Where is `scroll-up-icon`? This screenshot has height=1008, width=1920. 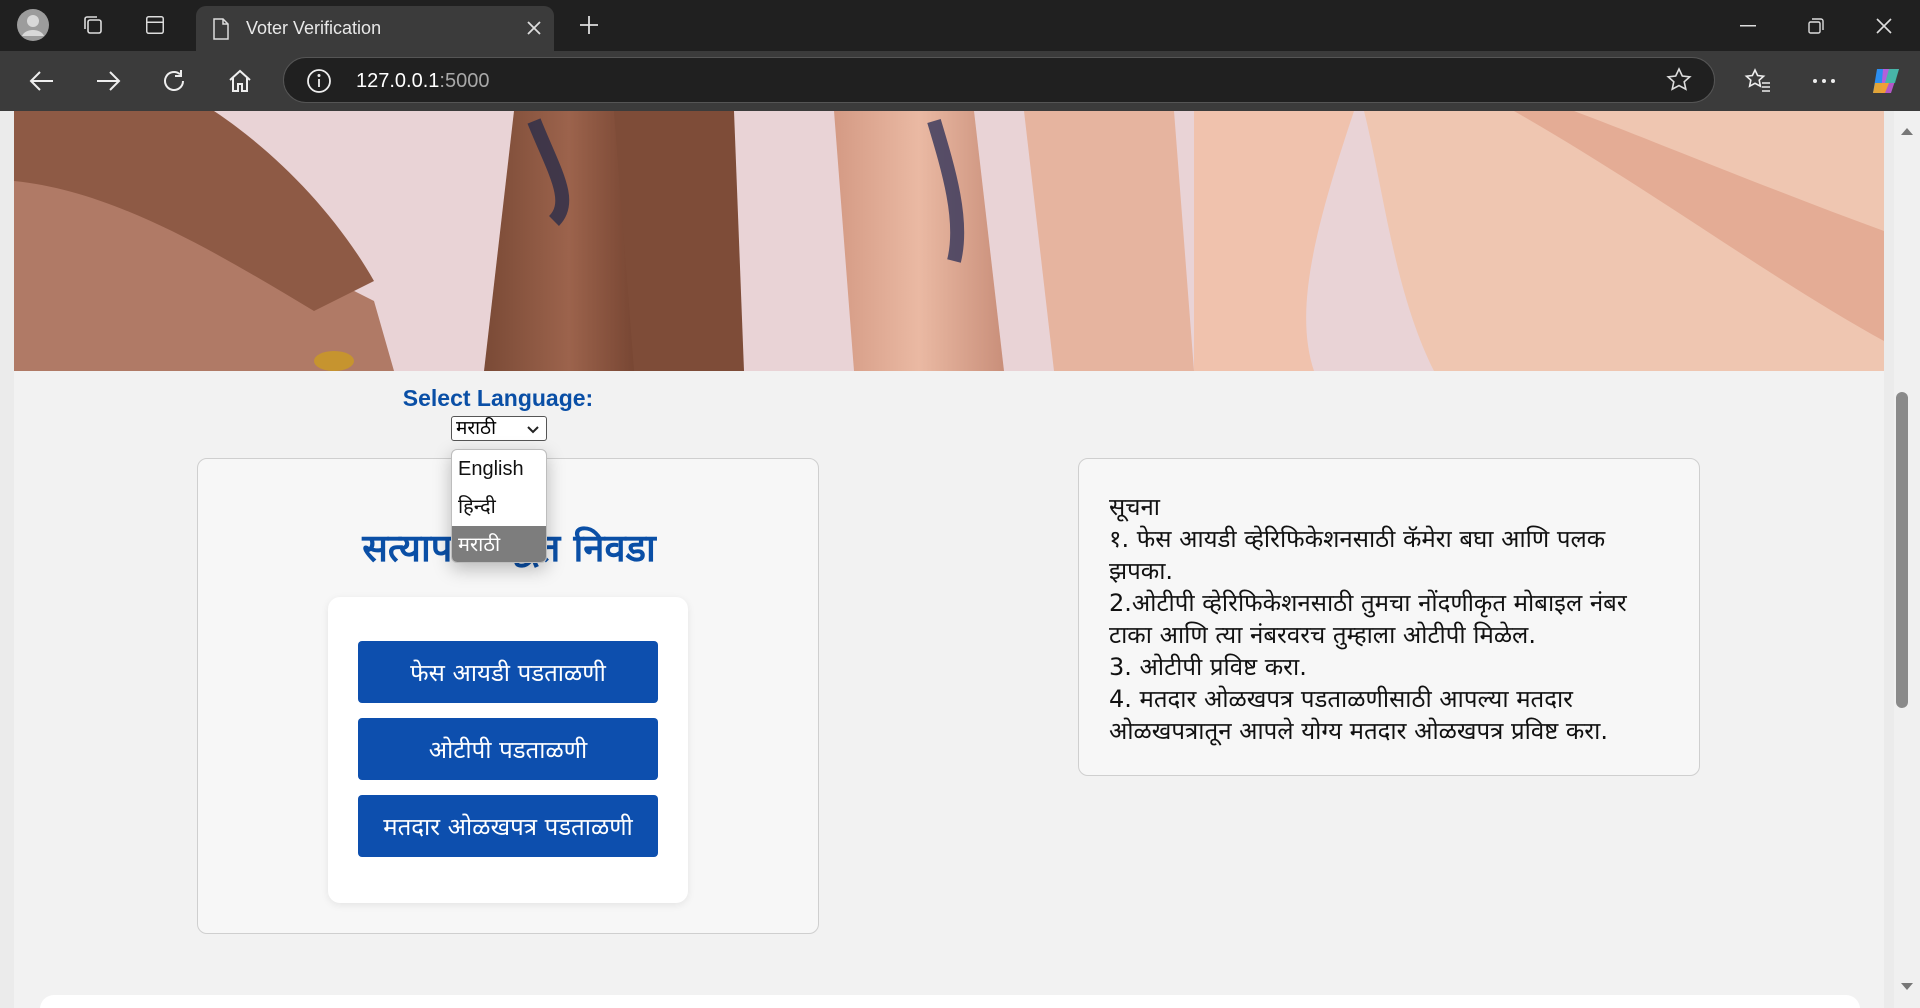
scroll-up-icon is located at coordinates (1907, 130).